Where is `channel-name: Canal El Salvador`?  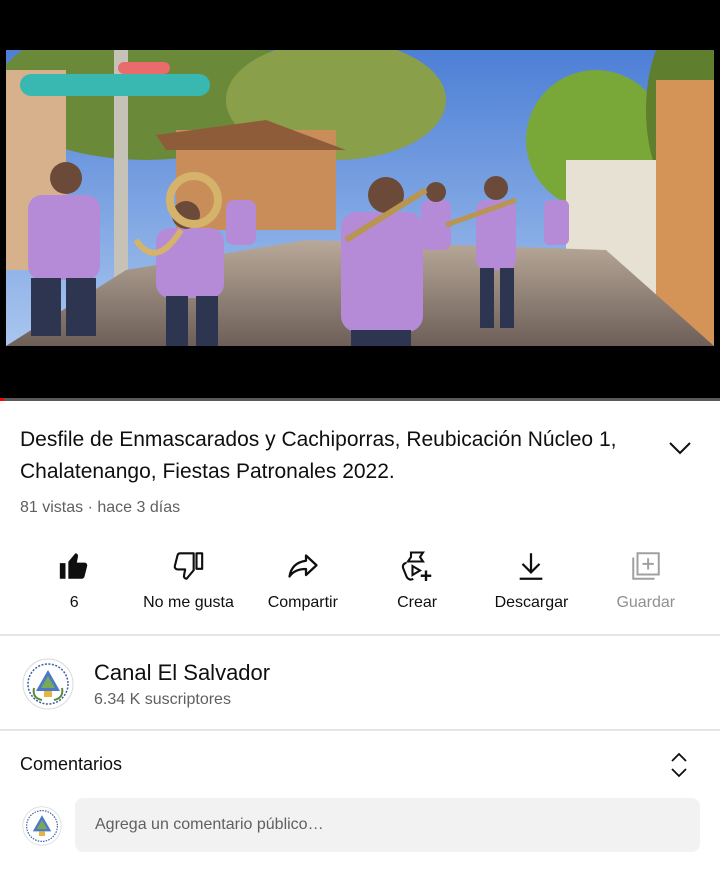 channel-name: Canal El Salvador is located at coordinates (182, 673).